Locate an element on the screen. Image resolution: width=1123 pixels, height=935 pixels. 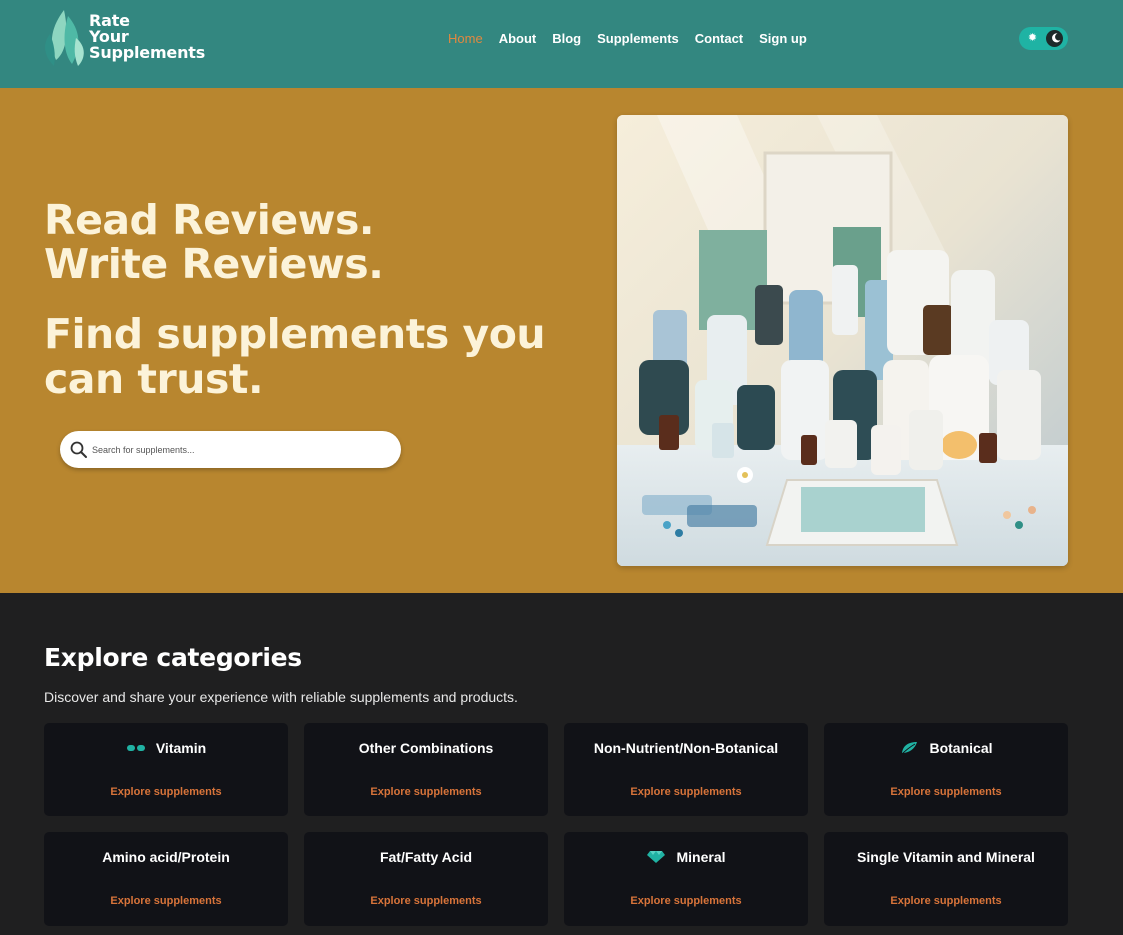
search-icon is located at coordinates (79, 450).